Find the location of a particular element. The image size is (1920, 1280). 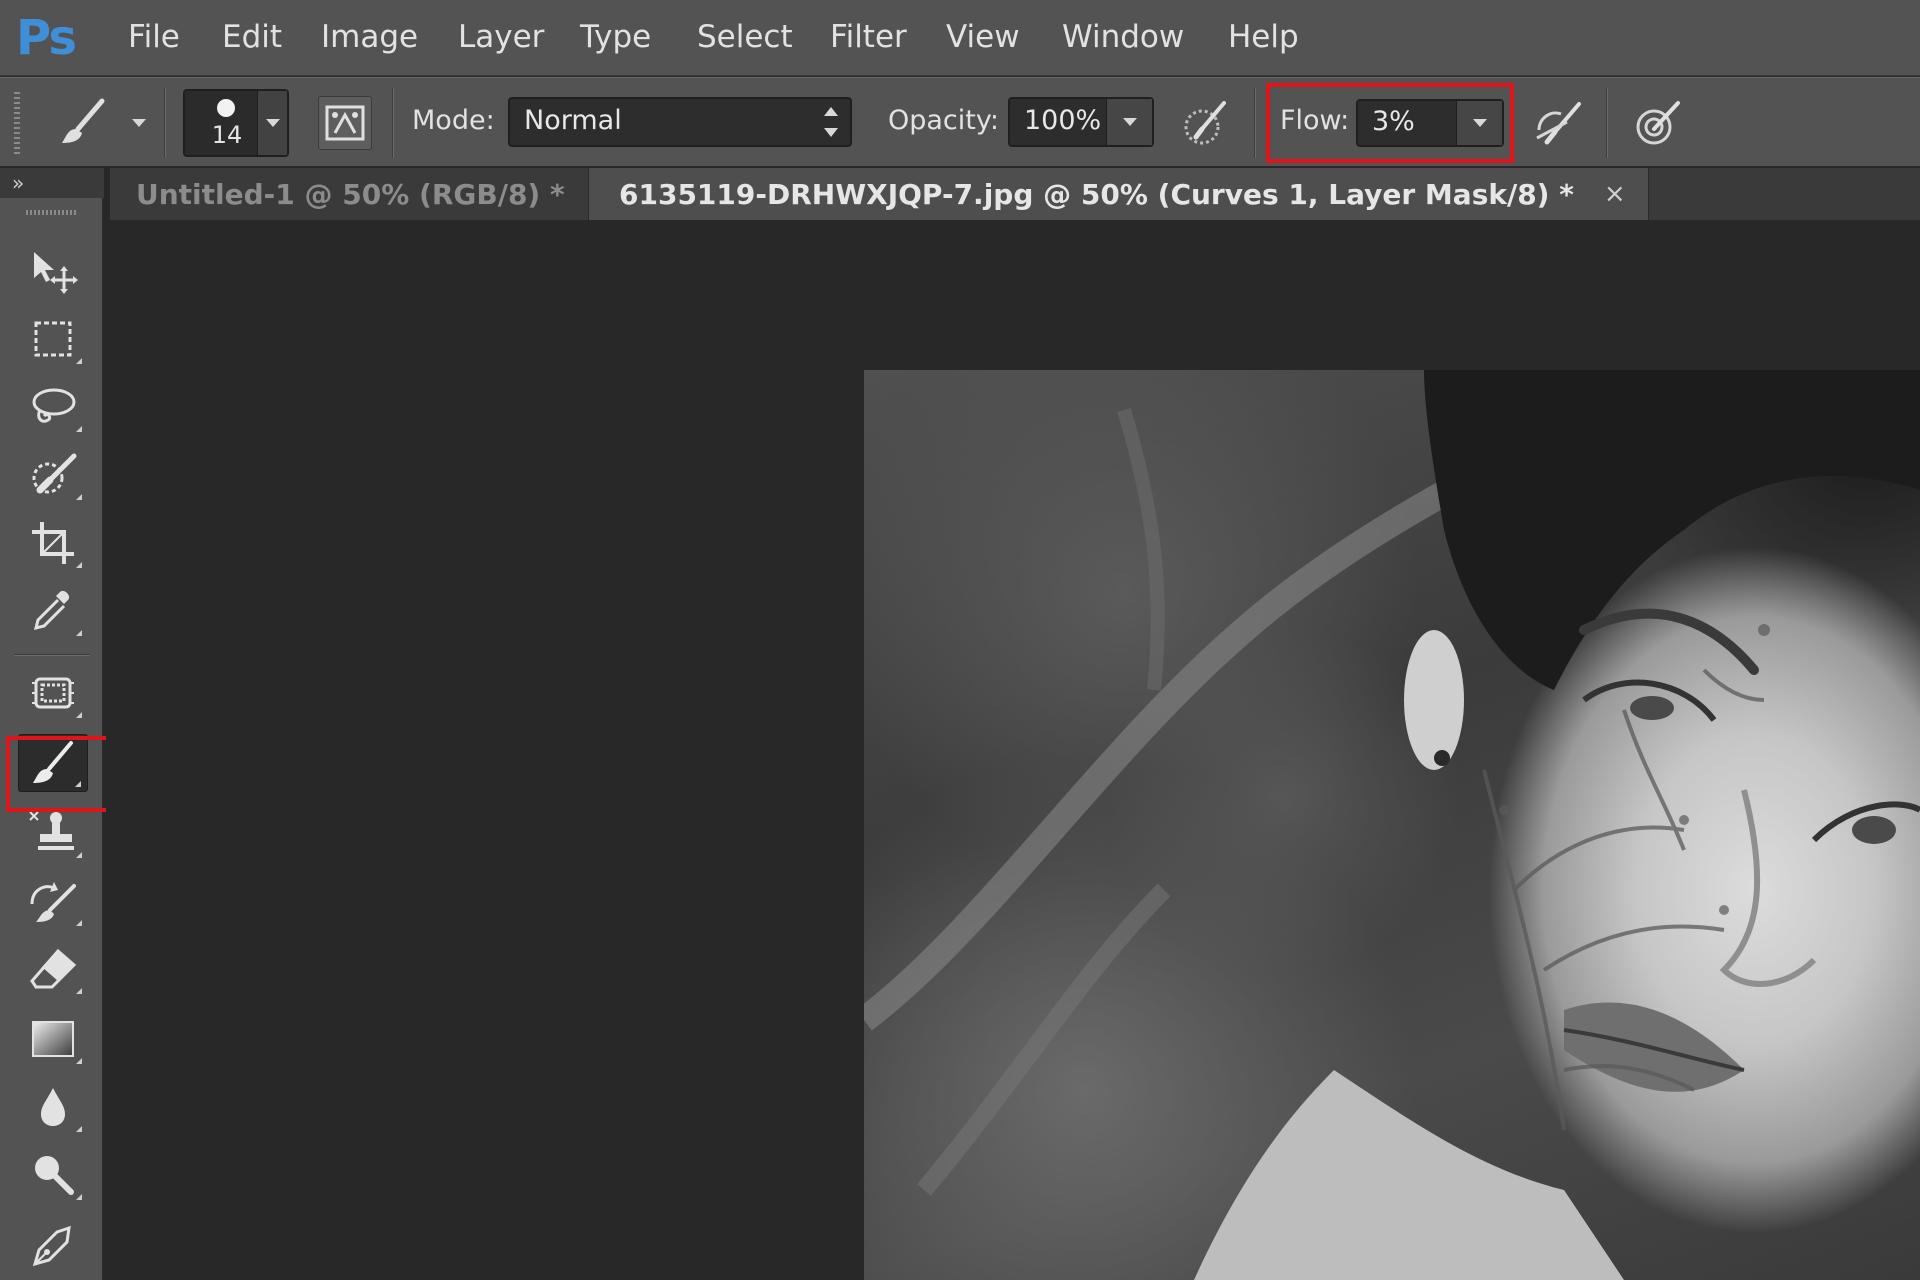

pen-icon is located at coordinates (51, 1246).